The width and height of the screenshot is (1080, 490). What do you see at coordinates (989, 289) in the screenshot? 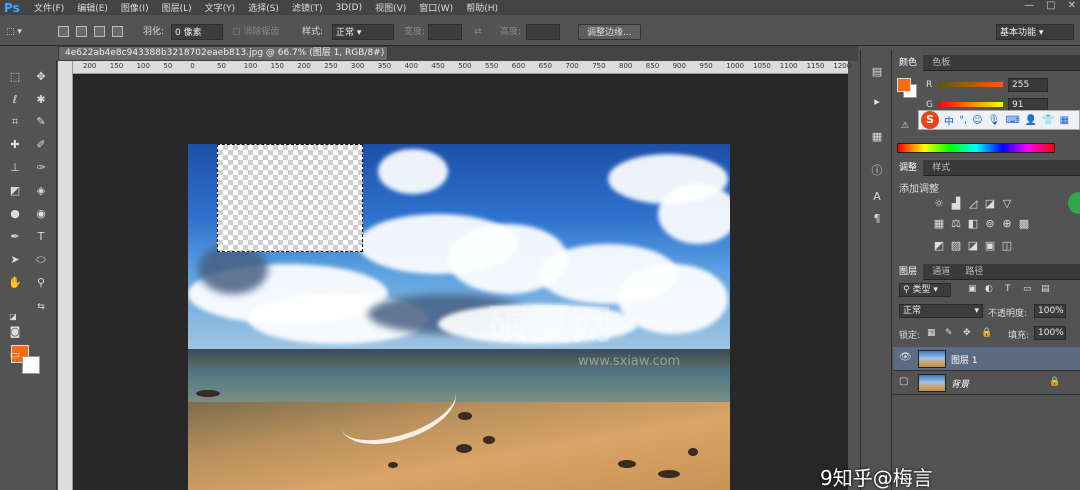
I see `filter-adjust-icon: ◐` at bounding box center [989, 289].